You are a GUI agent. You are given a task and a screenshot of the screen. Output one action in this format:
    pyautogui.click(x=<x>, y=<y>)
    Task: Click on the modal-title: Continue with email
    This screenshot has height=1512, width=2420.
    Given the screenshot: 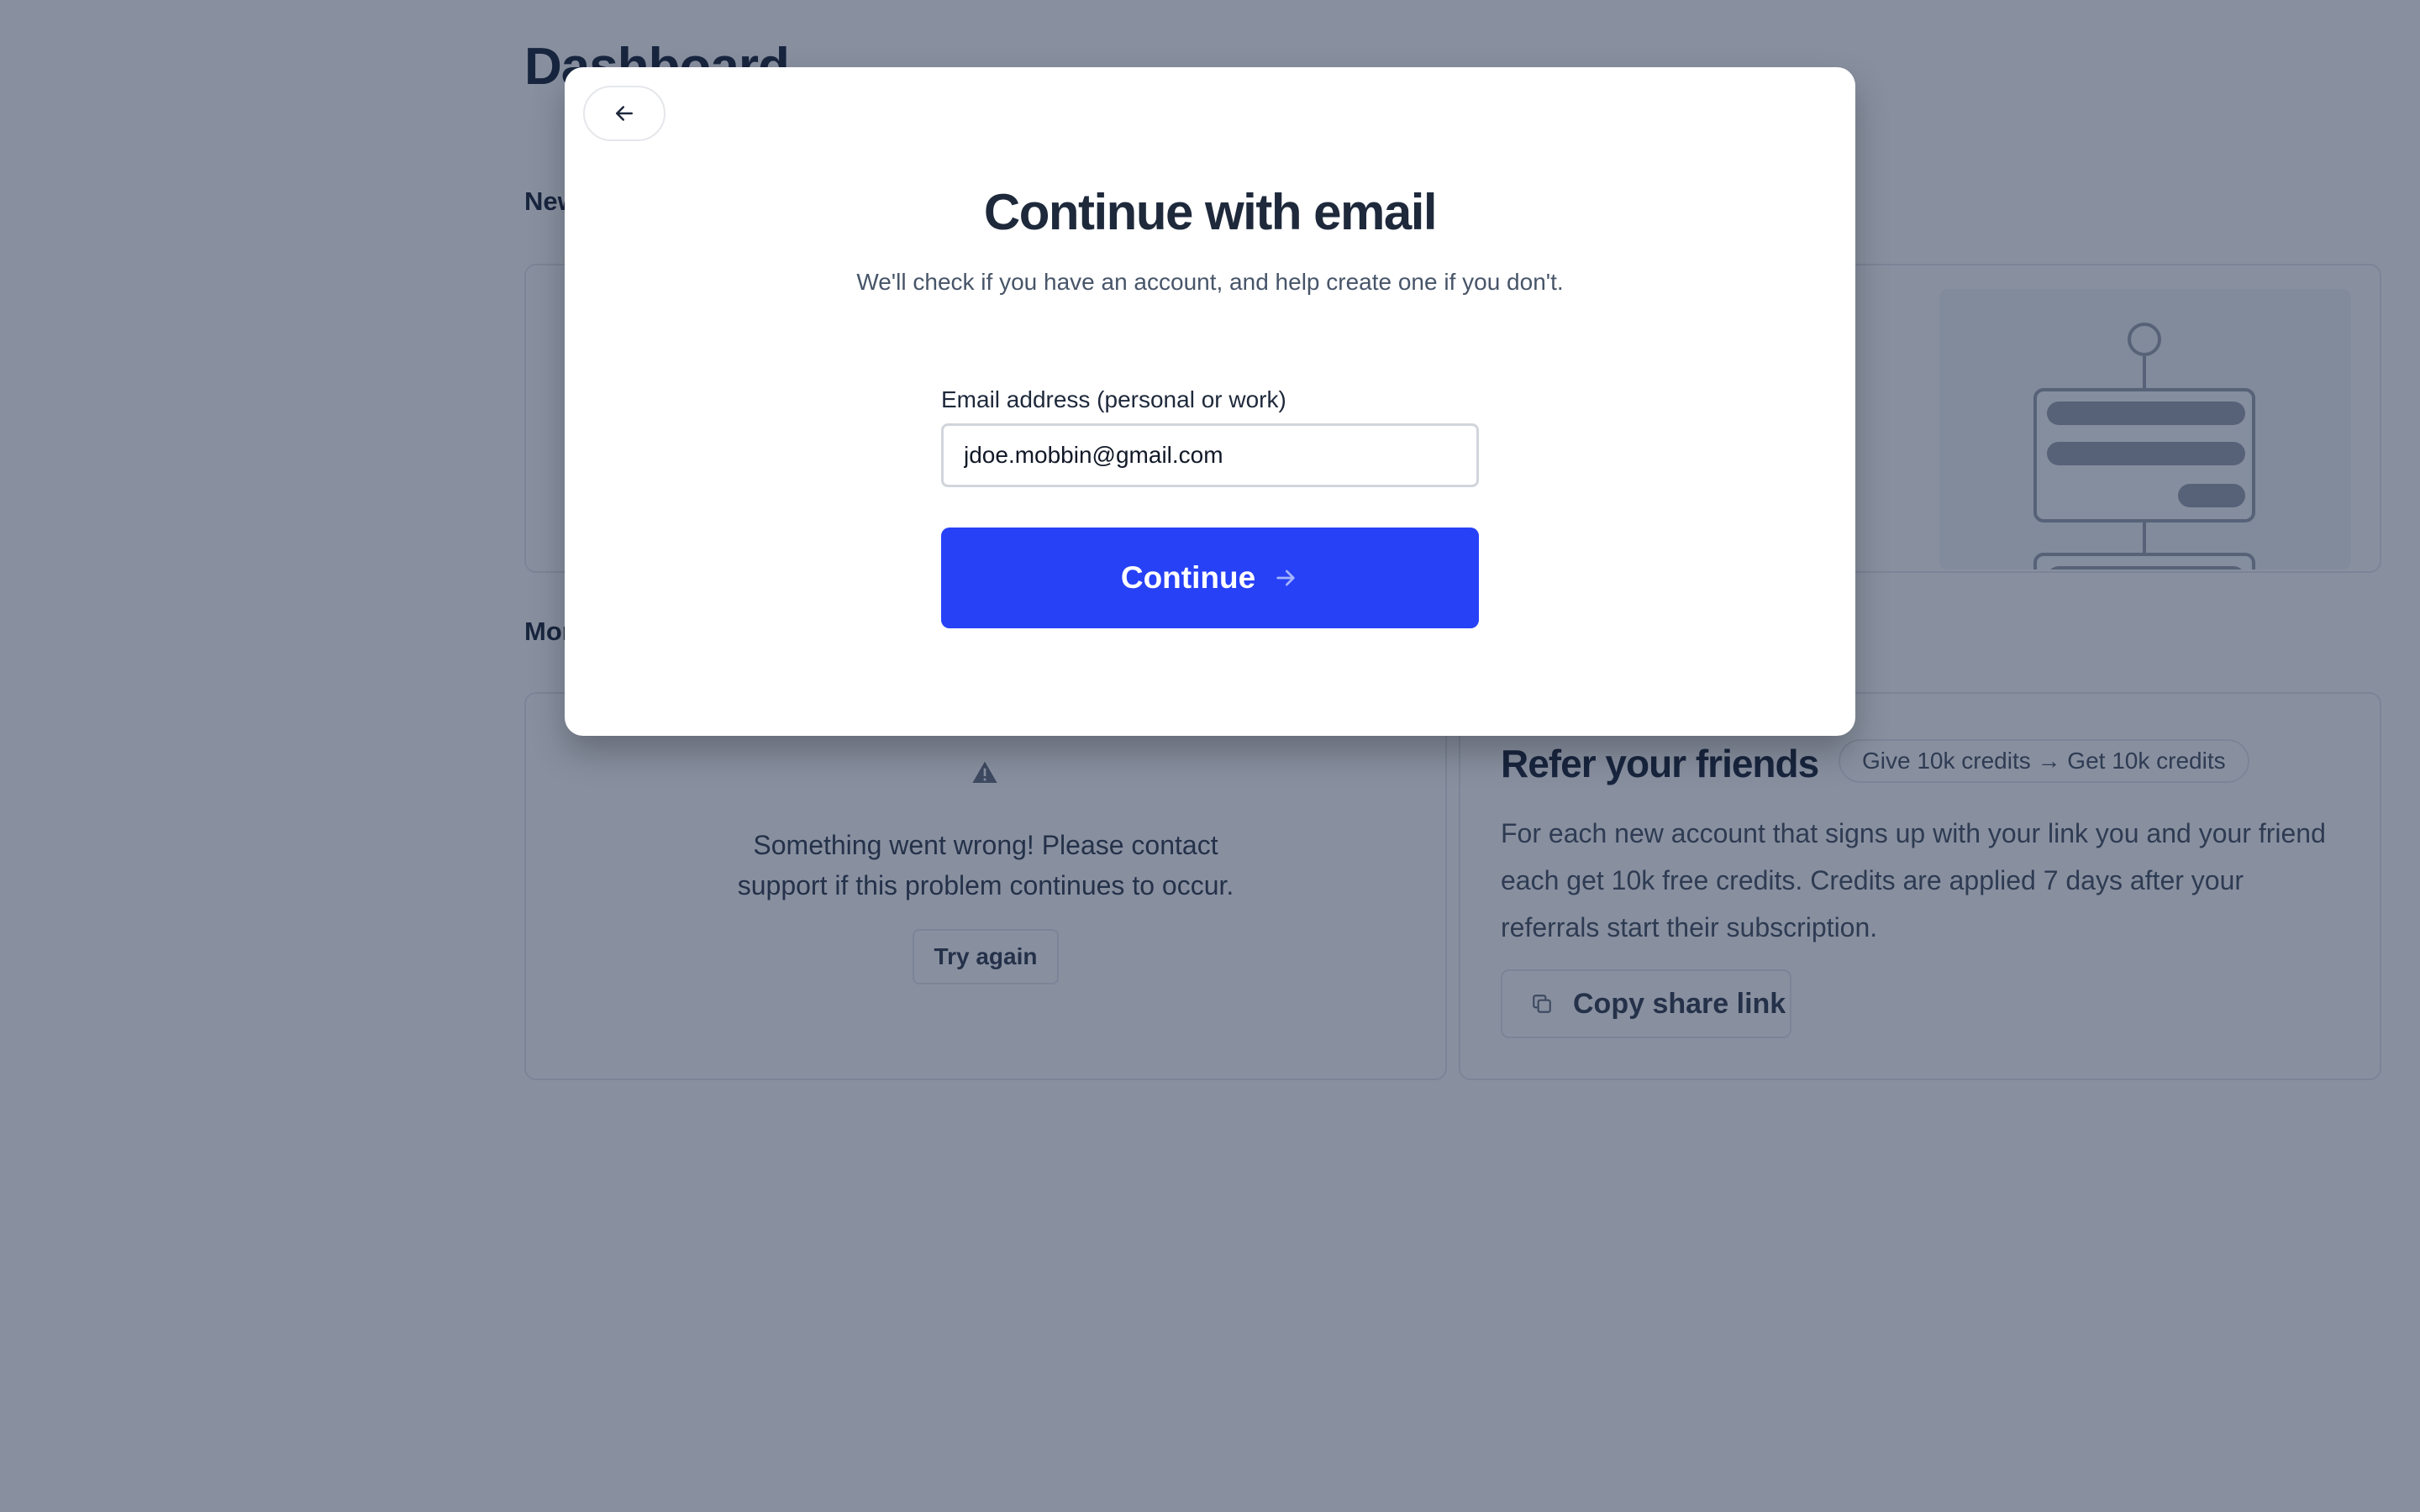 What is the action you would take?
    pyautogui.click(x=1210, y=212)
    